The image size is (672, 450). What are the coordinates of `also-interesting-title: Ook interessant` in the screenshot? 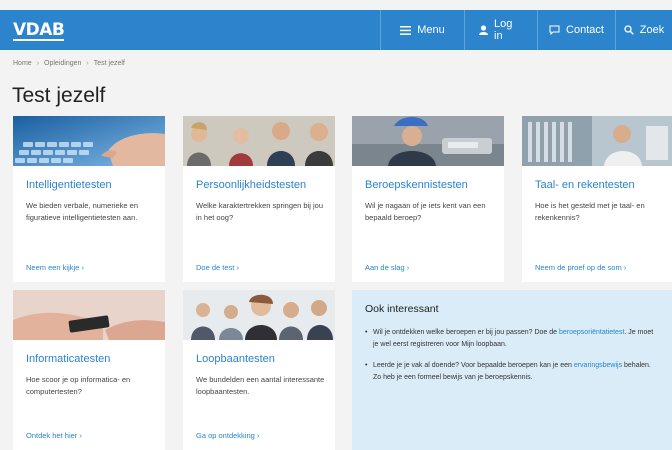 It's located at (402, 309).